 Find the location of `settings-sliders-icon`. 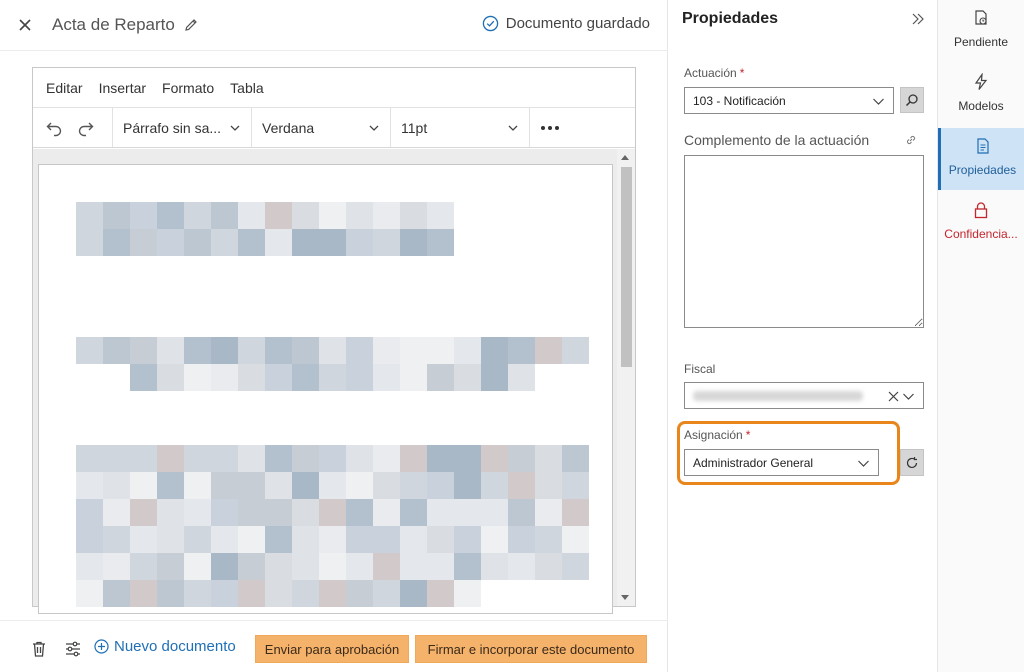

settings-sliders-icon is located at coordinates (73, 649).